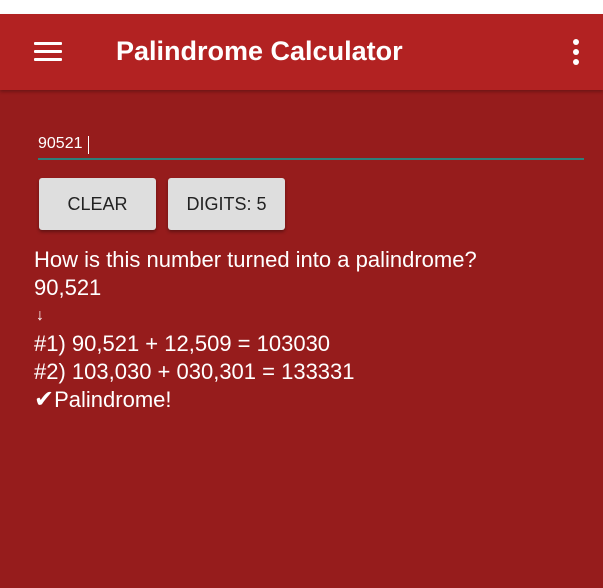 The height and width of the screenshot is (588, 603). I want to click on app-bar: Palindrome Calculator, so click(301, 52).